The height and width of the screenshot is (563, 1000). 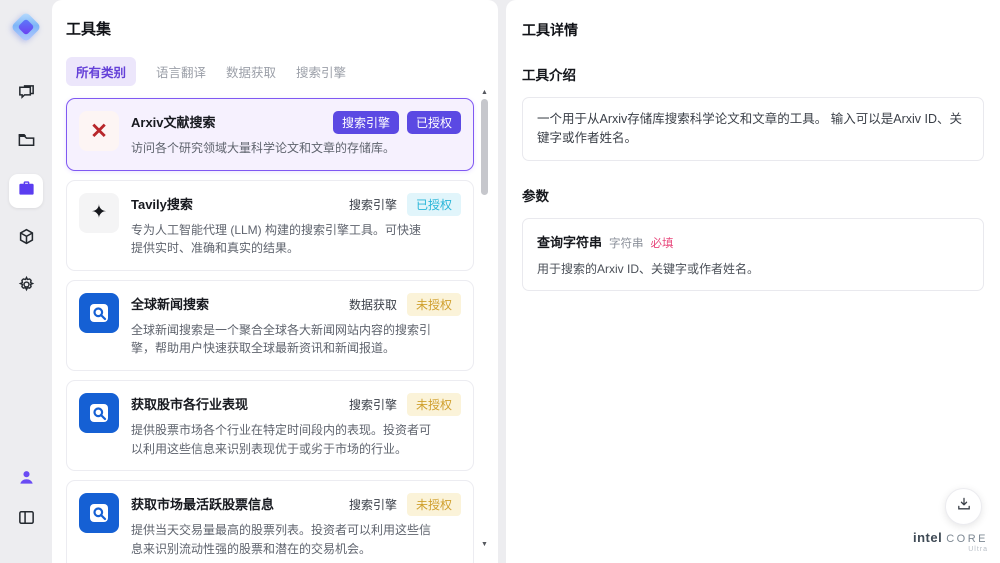 I want to click on app-logo, so click(x=26, y=27).